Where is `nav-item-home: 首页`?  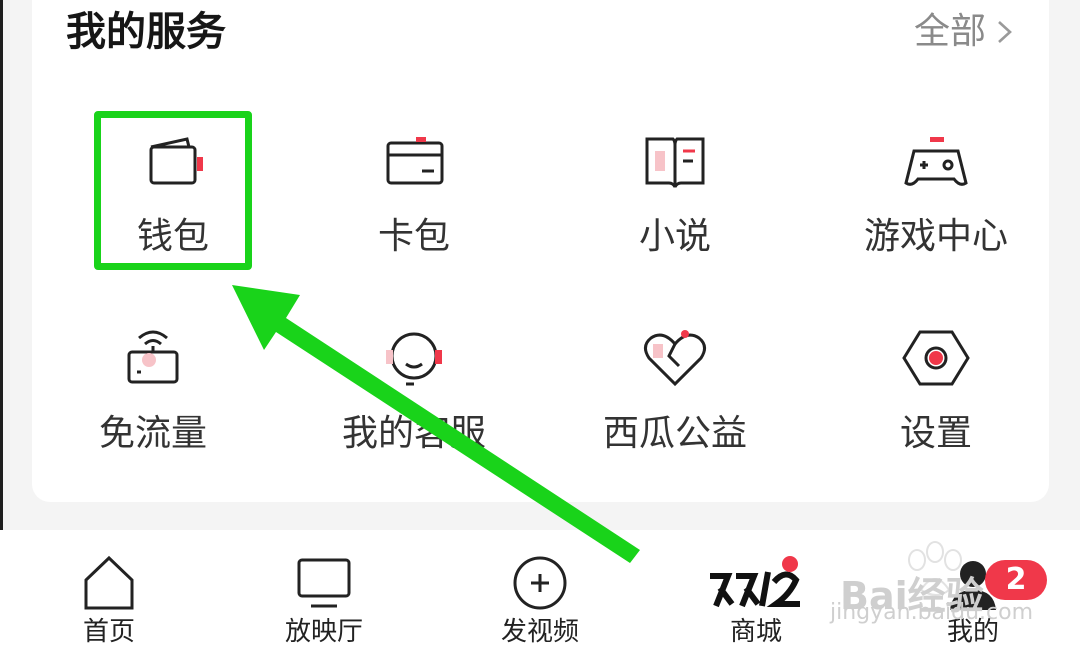
nav-item-home: 首页 is located at coordinates (109, 591).